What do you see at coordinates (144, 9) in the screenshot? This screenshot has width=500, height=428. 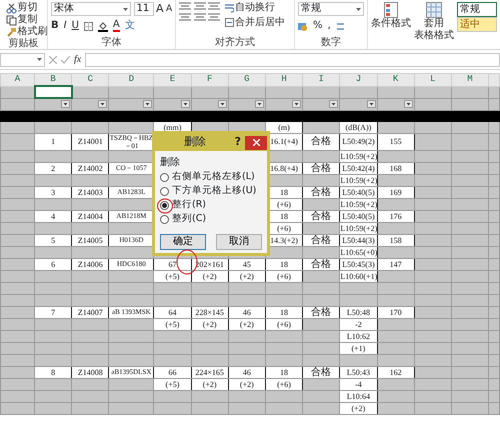 I see `font-size-field: 11` at bounding box center [144, 9].